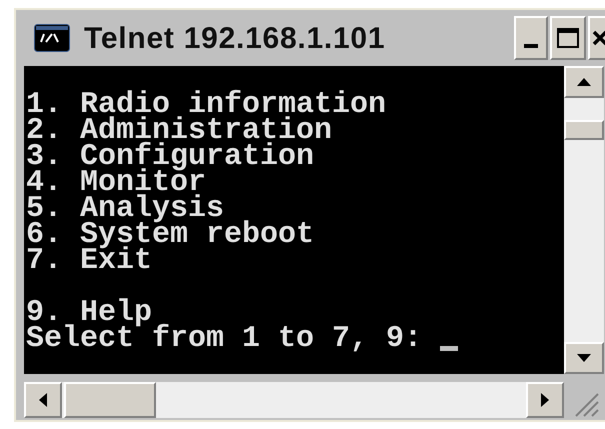 The width and height of the screenshot is (605, 429). I want to click on close-icon, so click(598, 38).